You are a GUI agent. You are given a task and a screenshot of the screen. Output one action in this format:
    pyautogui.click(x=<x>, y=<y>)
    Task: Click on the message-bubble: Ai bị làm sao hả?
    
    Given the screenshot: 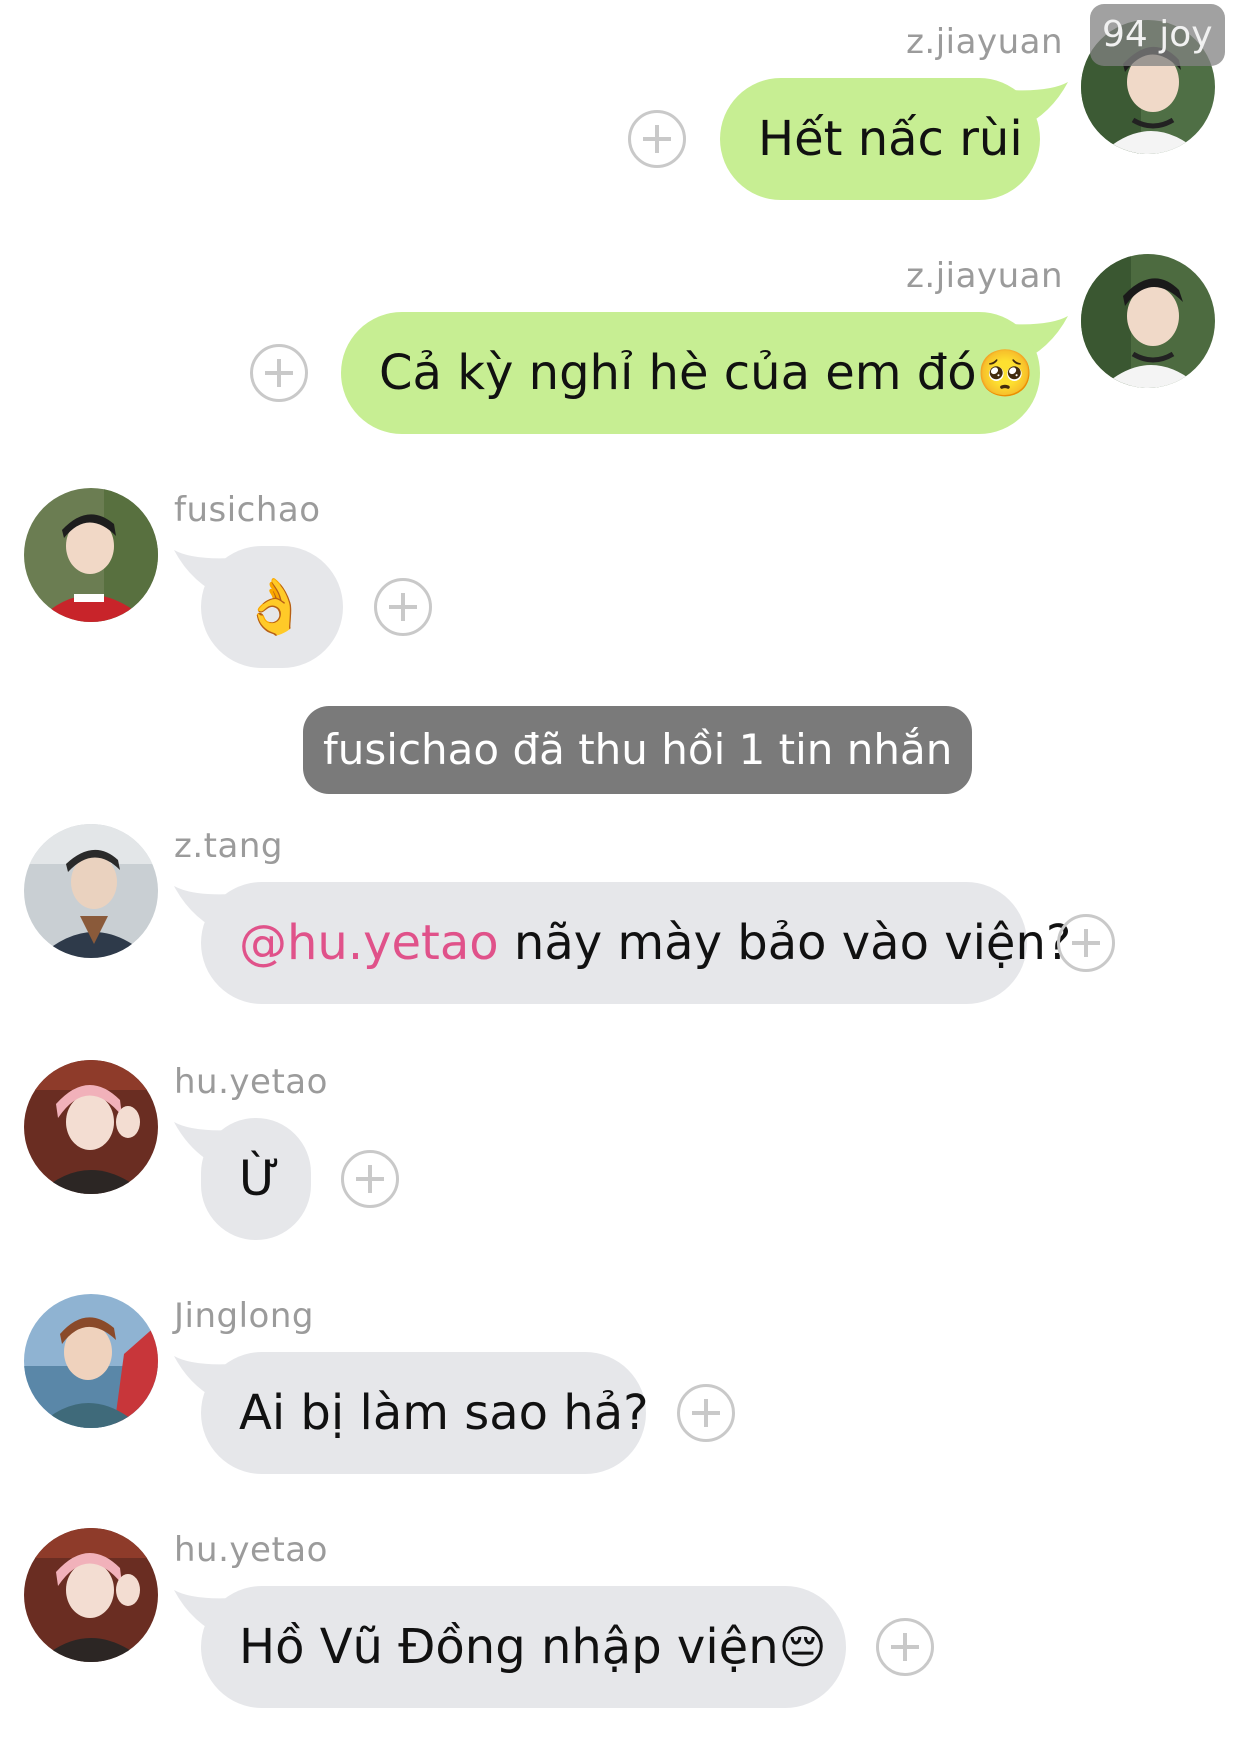 What is the action you would take?
    pyautogui.click(x=425, y=1413)
    